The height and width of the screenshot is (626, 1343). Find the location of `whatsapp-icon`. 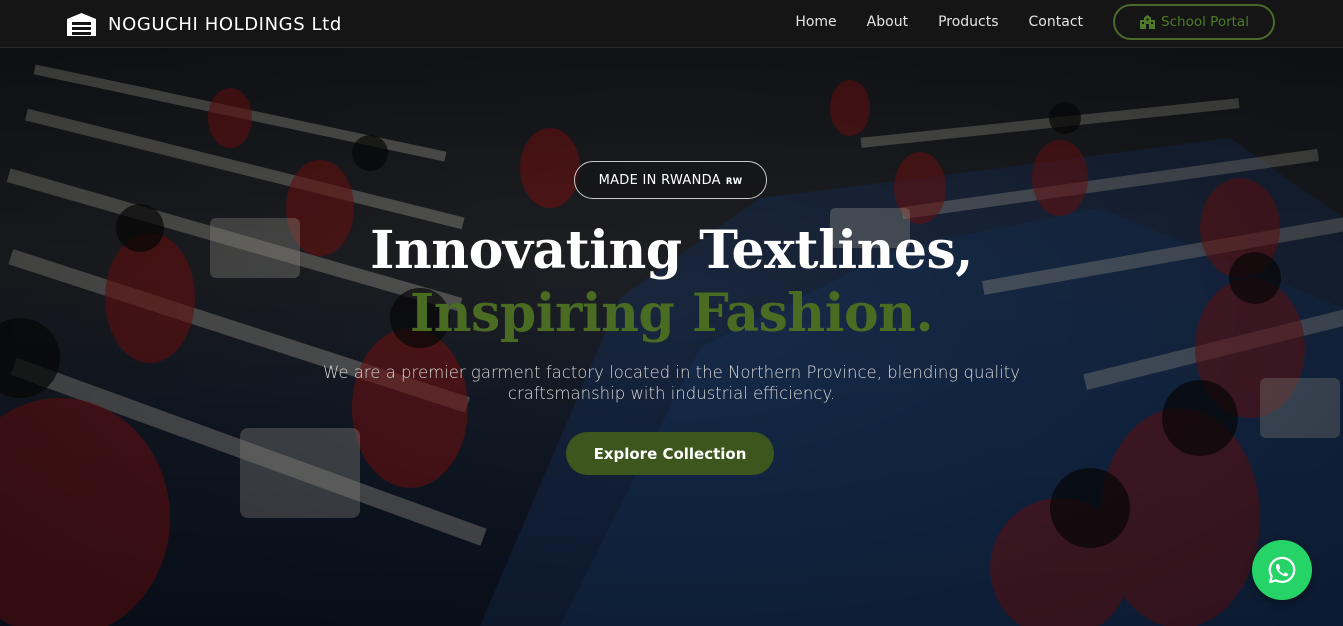

whatsapp-icon is located at coordinates (1282, 570).